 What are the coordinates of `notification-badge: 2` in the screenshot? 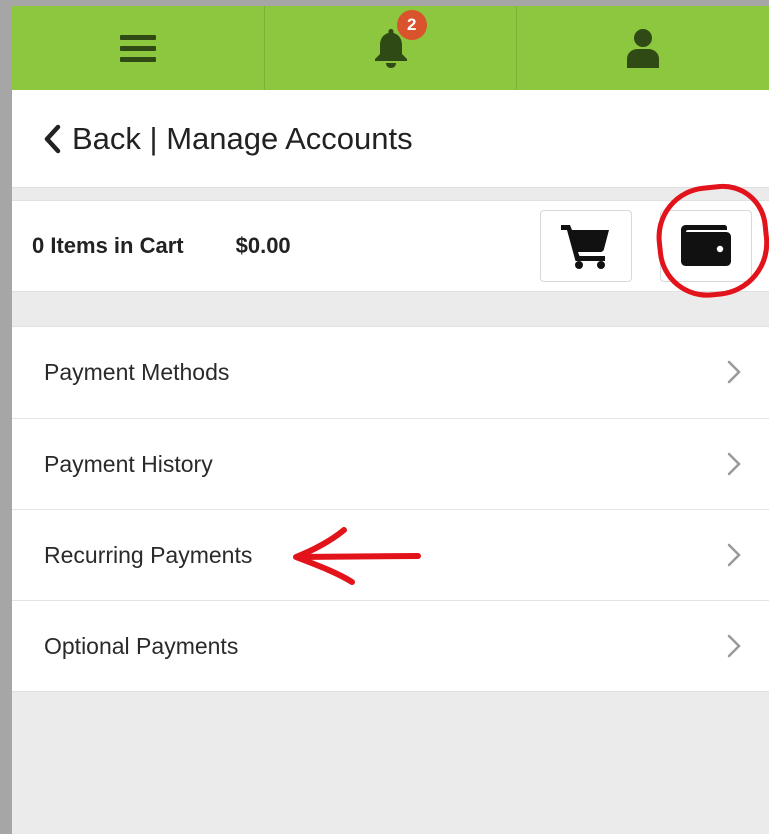 It's located at (411, 25).